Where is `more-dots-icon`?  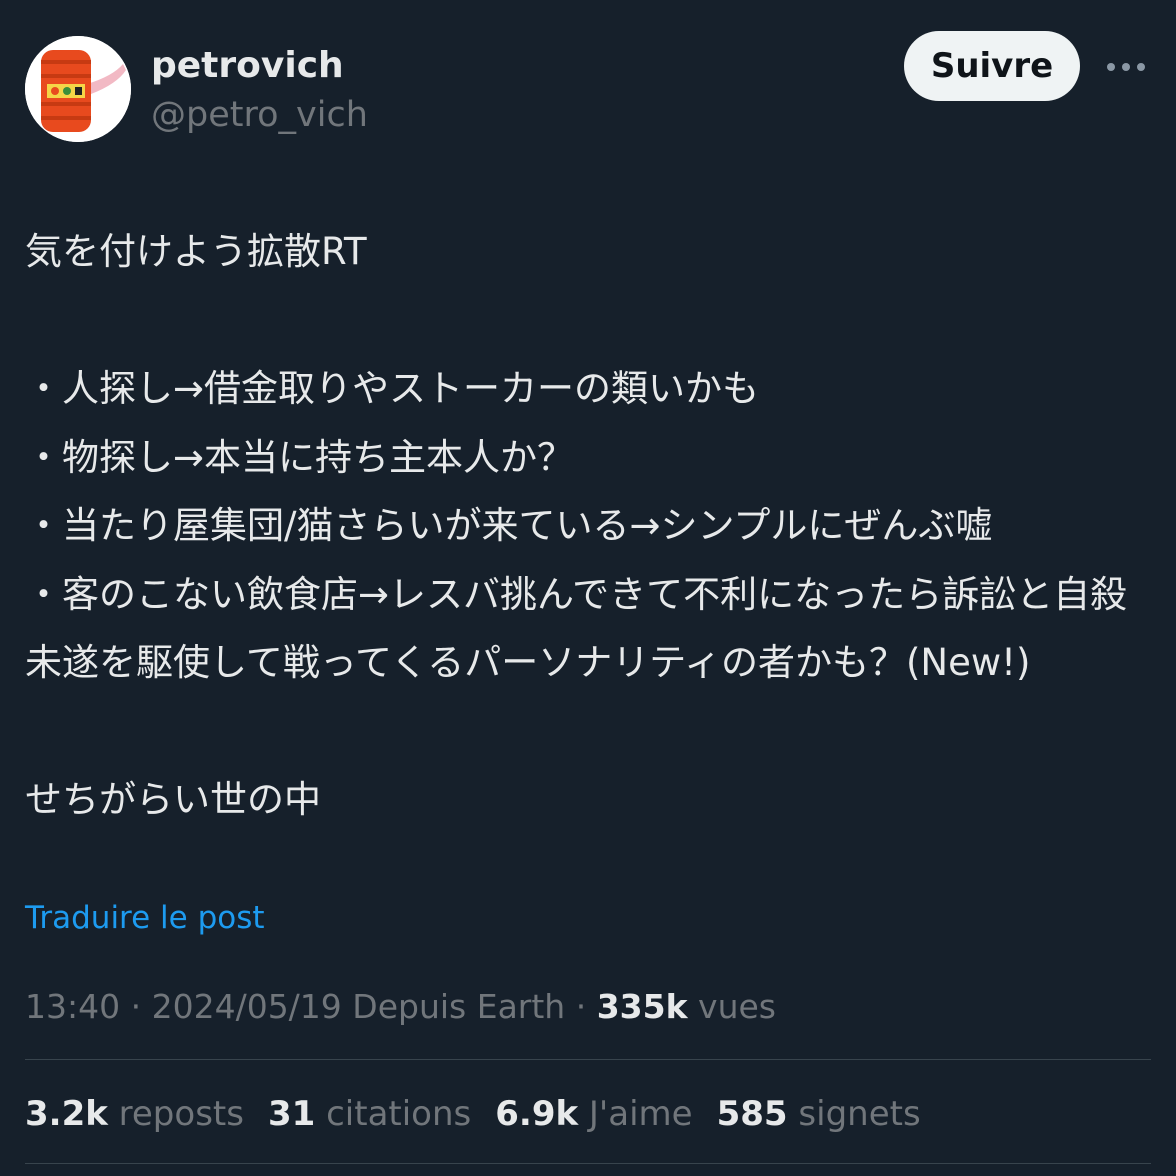
more-dots-icon is located at coordinates (1126, 67).